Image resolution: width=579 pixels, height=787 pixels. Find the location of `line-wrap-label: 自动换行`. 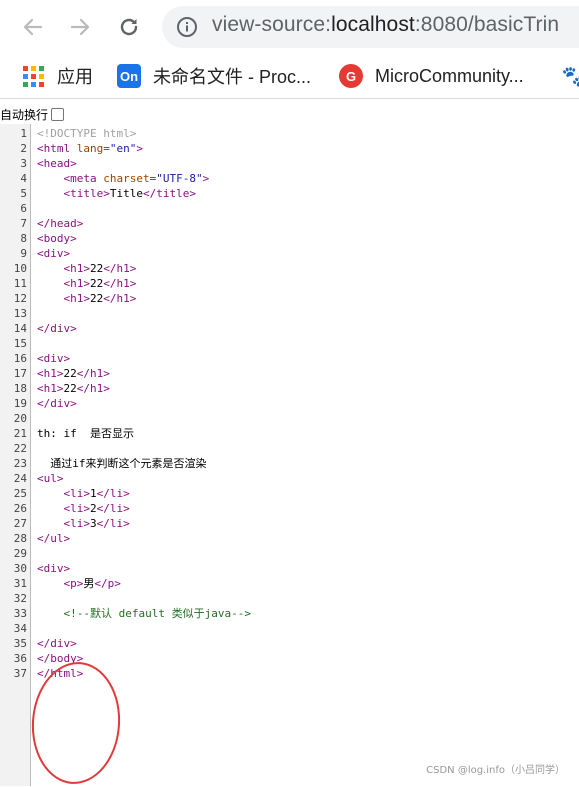

line-wrap-label: 自动换行 is located at coordinates (24, 114).